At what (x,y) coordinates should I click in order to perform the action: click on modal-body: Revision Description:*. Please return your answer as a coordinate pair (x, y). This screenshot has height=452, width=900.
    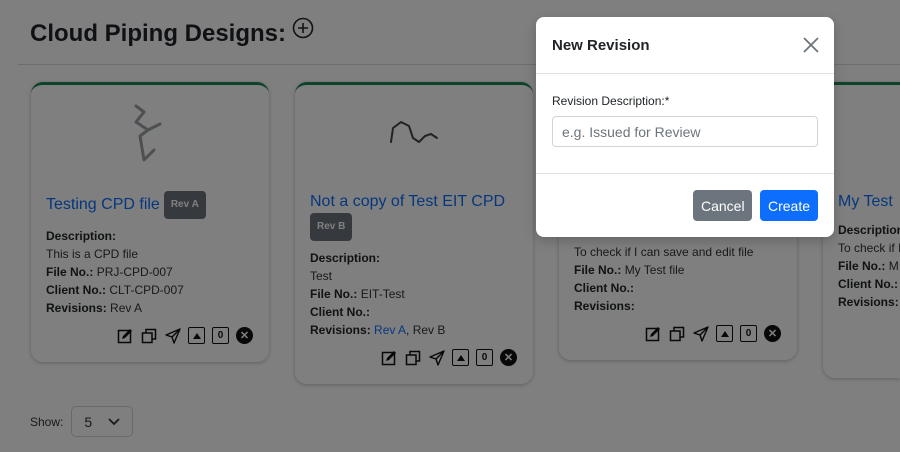
    Looking at the image, I should click on (685, 124).